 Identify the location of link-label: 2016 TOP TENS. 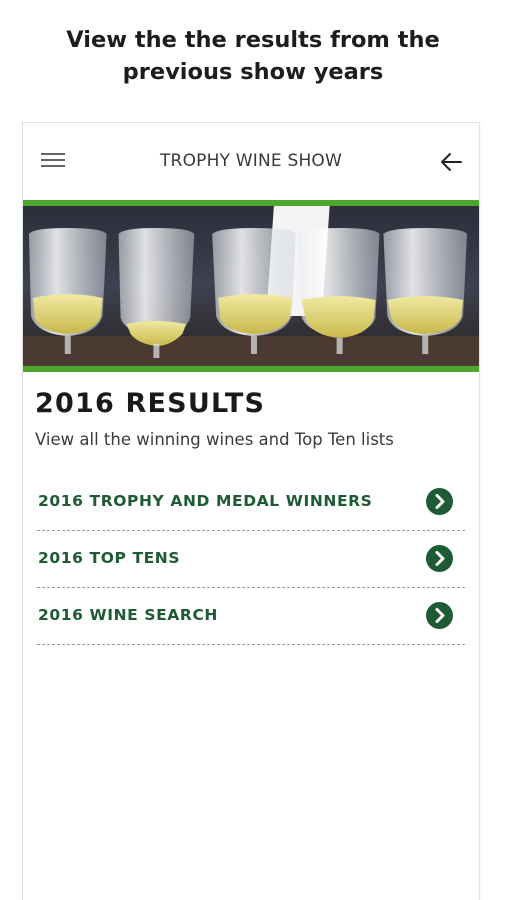
(109, 558).